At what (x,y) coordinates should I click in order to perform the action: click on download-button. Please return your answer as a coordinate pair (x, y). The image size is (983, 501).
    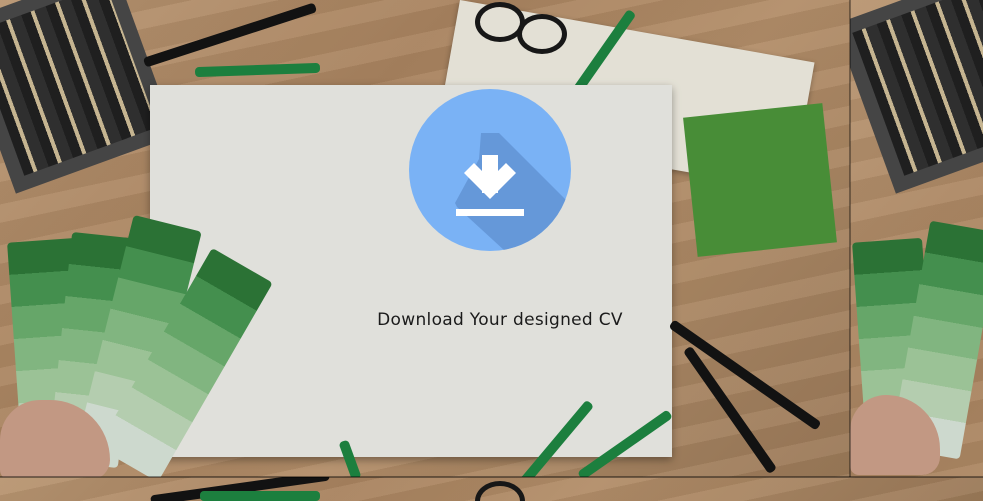
    Looking at the image, I should click on (490, 170).